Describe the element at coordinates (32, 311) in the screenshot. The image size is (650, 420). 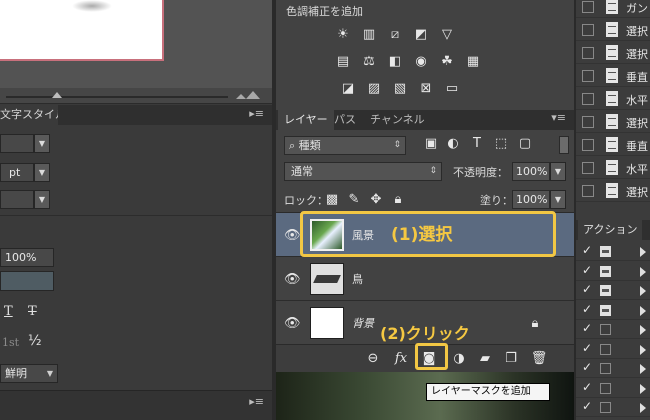
I see `strikethrough-icon: T` at that location.